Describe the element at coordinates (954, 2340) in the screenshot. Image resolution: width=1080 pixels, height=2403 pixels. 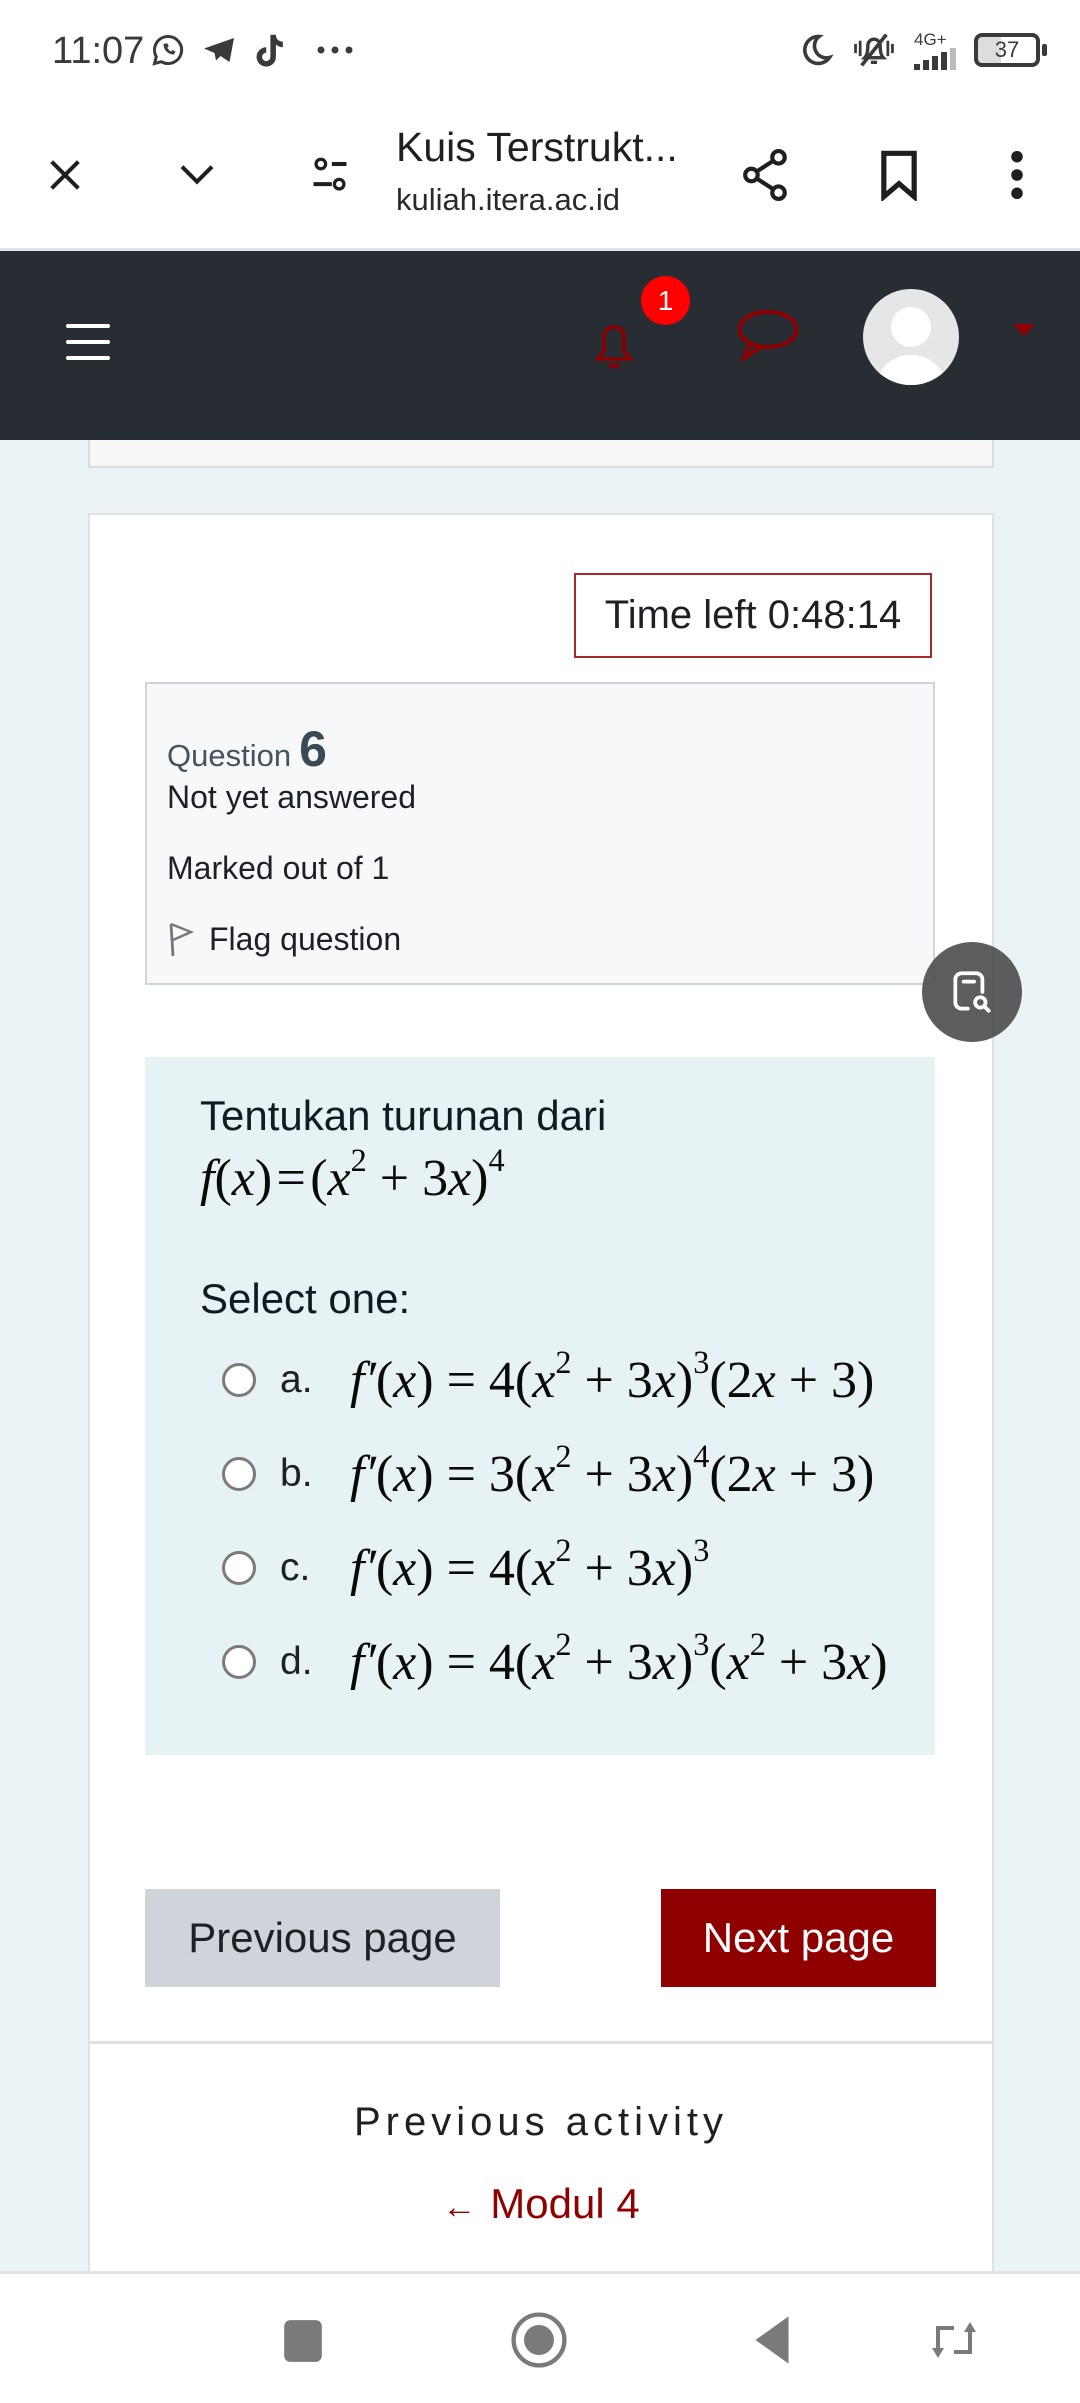
I see `switch-rotate-icon` at that location.